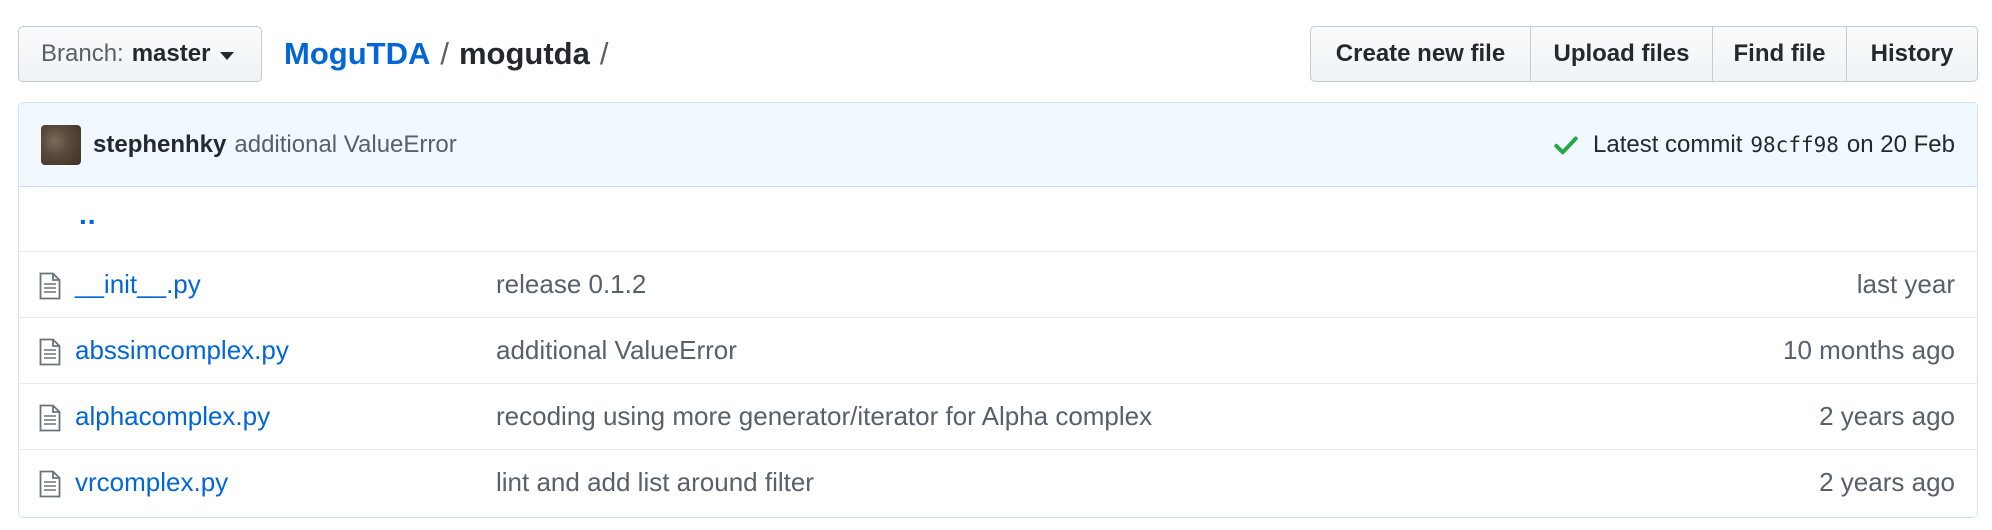 This screenshot has width=1992, height=530. Describe the element at coordinates (1905, 284) in the screenshot. I see `file-age: last year` at that location.